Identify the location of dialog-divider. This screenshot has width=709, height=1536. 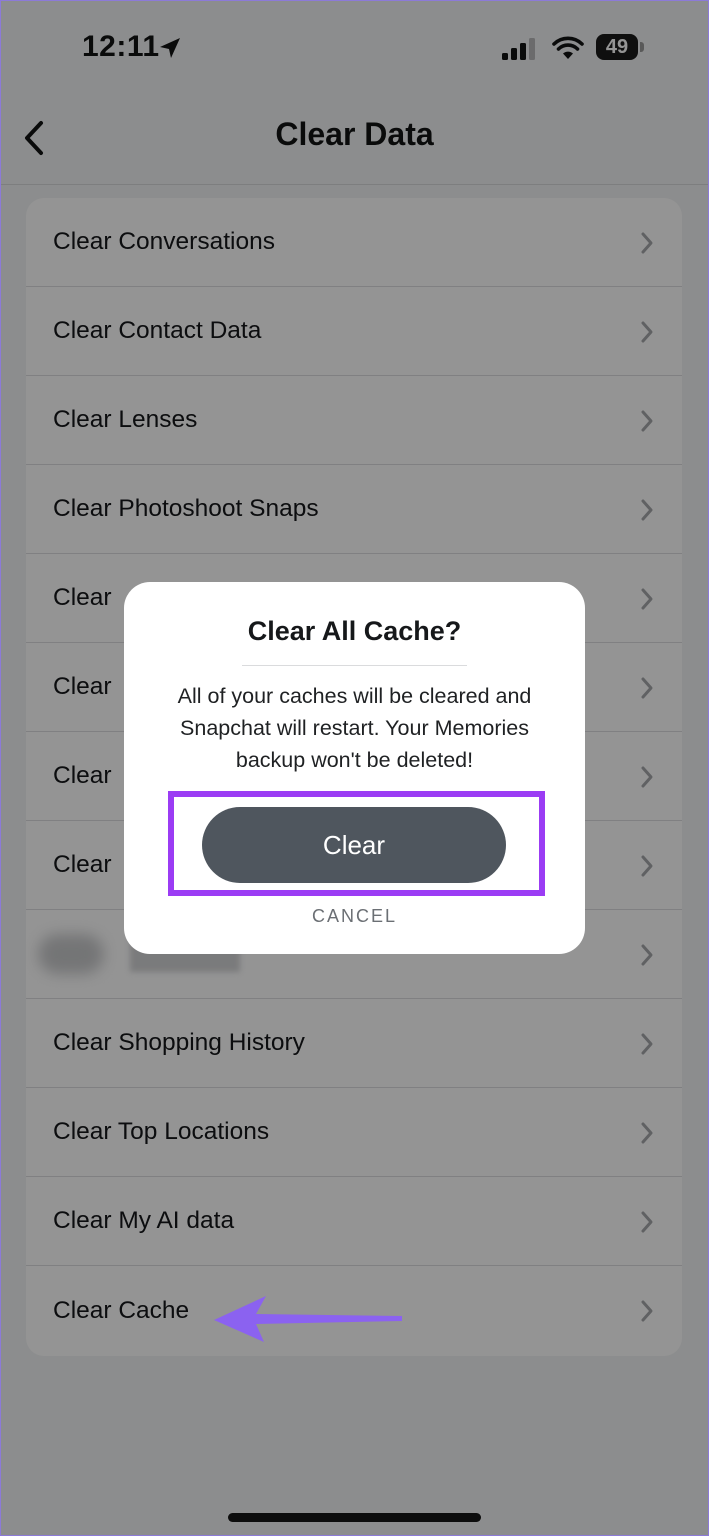
(354, 665).